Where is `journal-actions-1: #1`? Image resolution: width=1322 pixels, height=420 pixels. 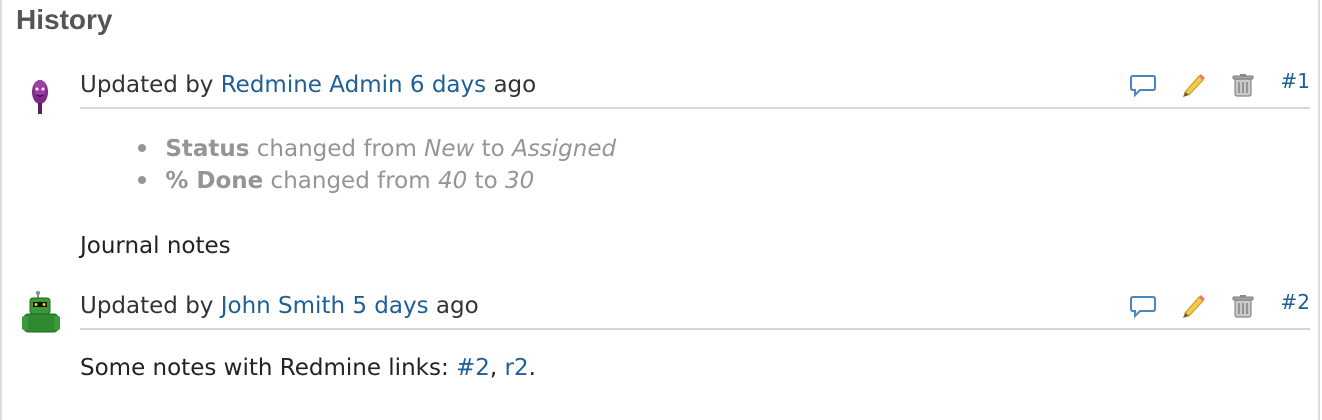 journal-actions-1: #1 is located at coordinates (1208, 85).